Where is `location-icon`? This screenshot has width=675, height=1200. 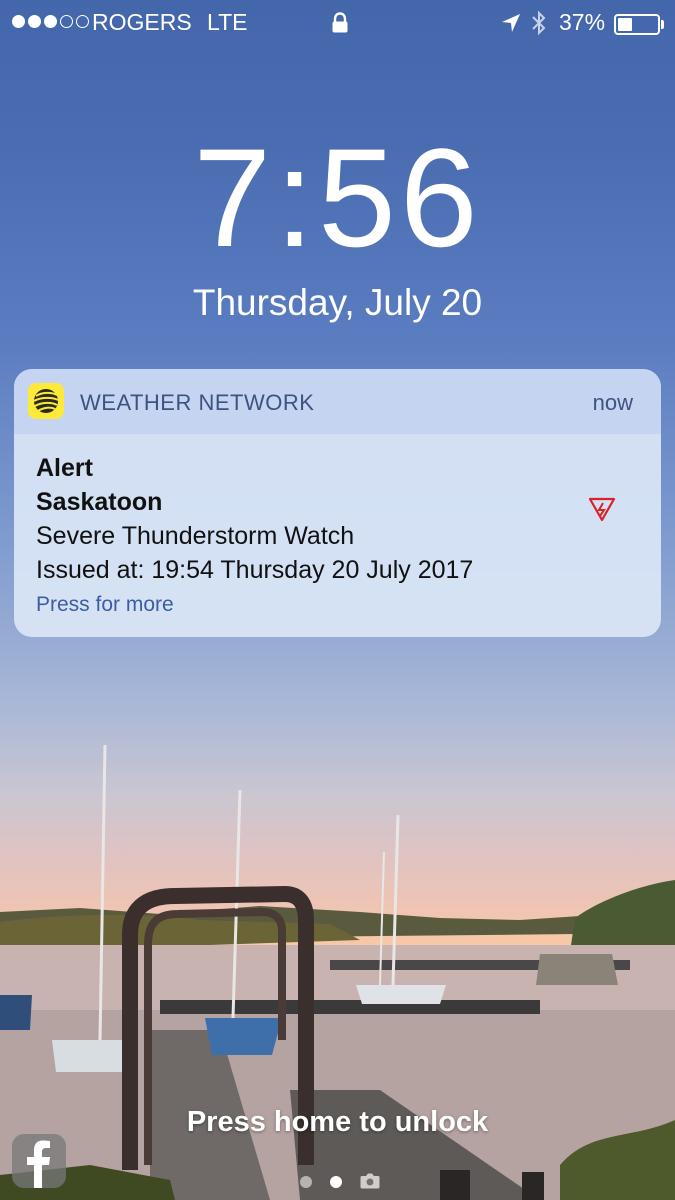 location-icon is located at coordinates (511, 23).